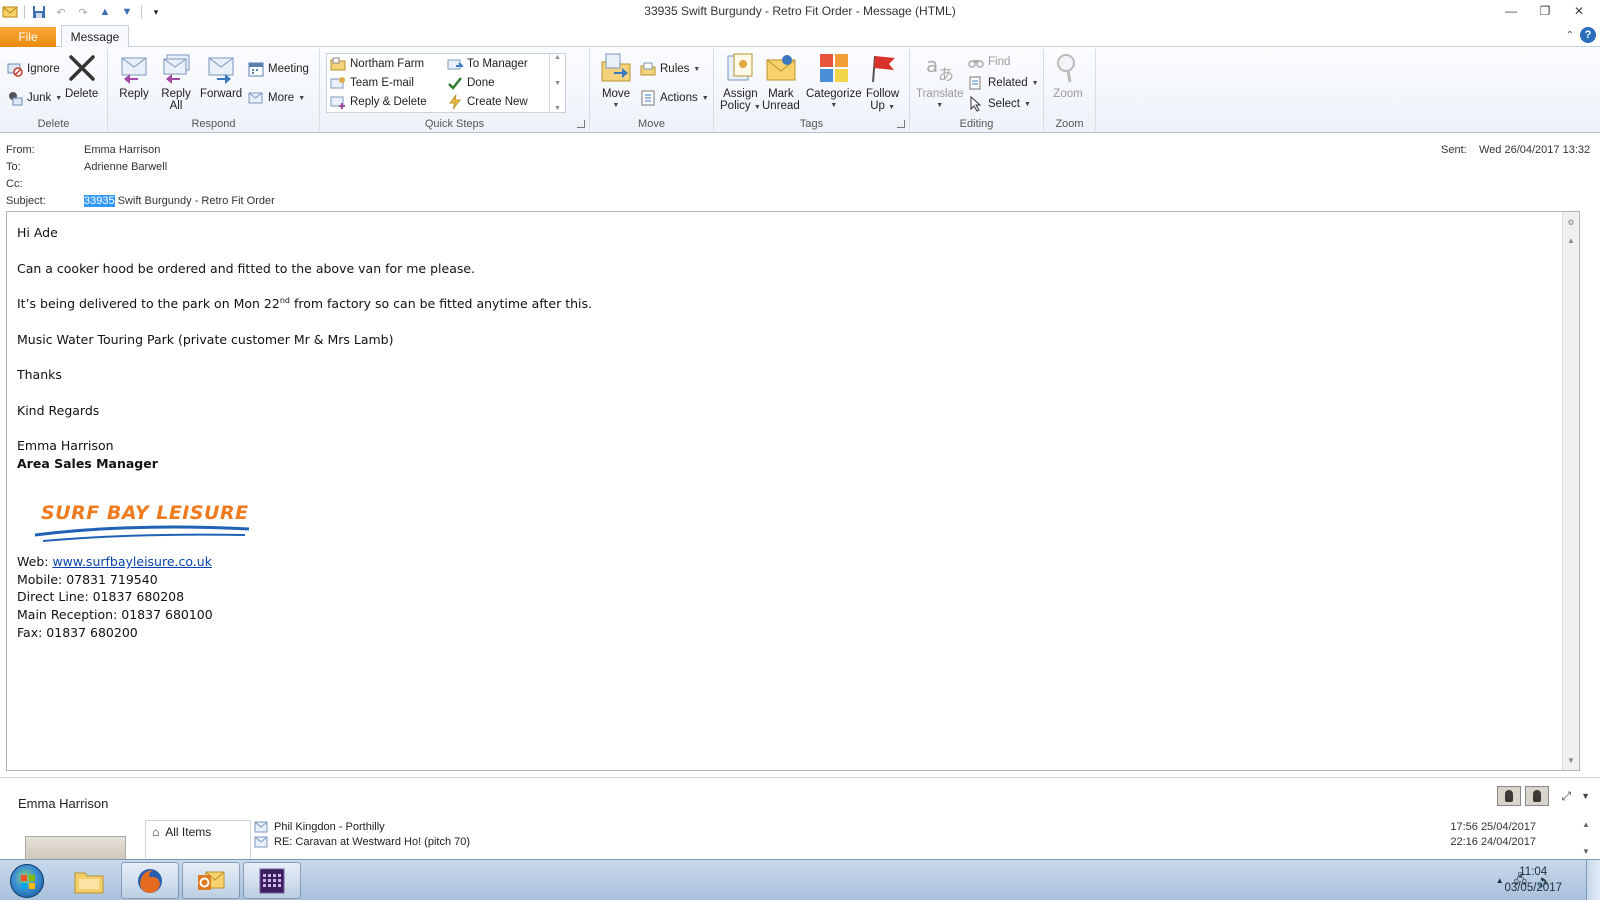 This screenshot has width=1600, height=900. Describe the element at coordinates (781, 82) in the screenshot. I see `mark-unread-button: Mark Unread` at that location.